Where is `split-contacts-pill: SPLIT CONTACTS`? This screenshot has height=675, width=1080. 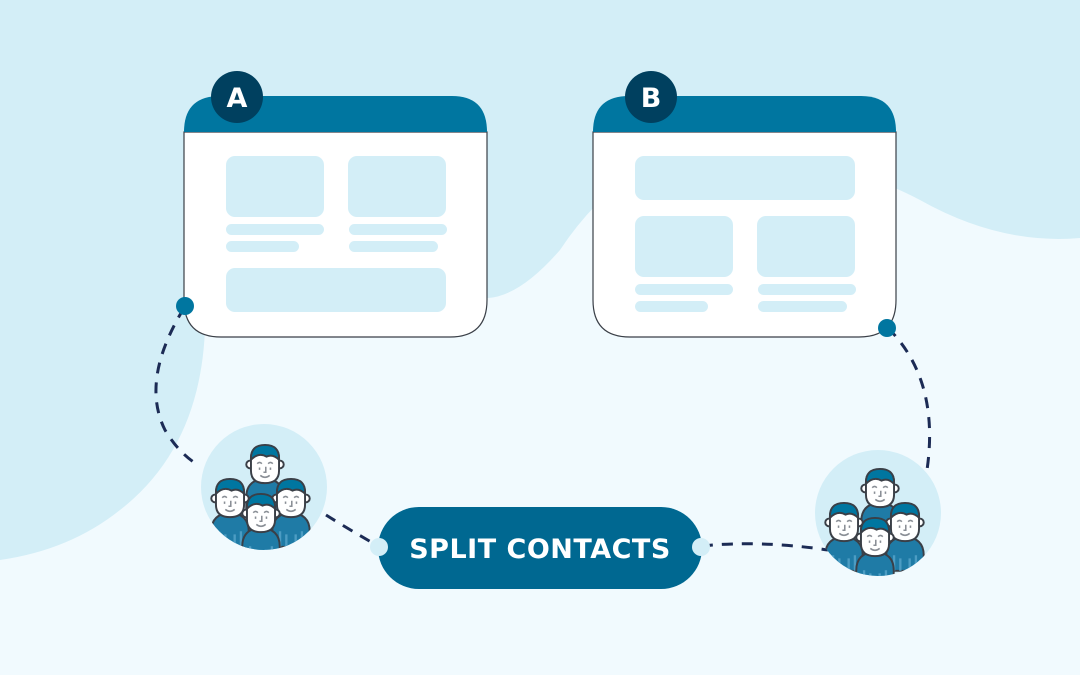
split-contacts-pill: SPLIT CONTACTS is located at coordinates (540, 548).